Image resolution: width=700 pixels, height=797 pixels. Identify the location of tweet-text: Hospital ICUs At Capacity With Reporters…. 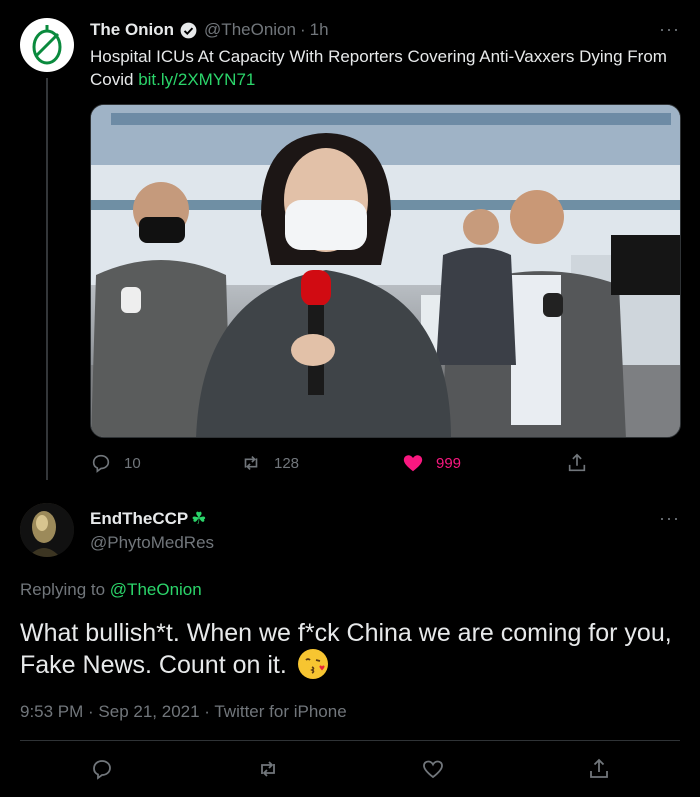
(380, 68).